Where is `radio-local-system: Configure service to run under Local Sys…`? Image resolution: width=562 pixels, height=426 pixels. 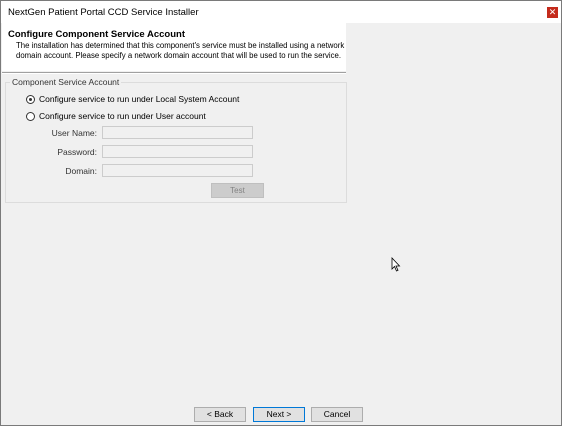 radio-local-system: Configure service to run under Local Sys… is located at coordinates (132, 99).